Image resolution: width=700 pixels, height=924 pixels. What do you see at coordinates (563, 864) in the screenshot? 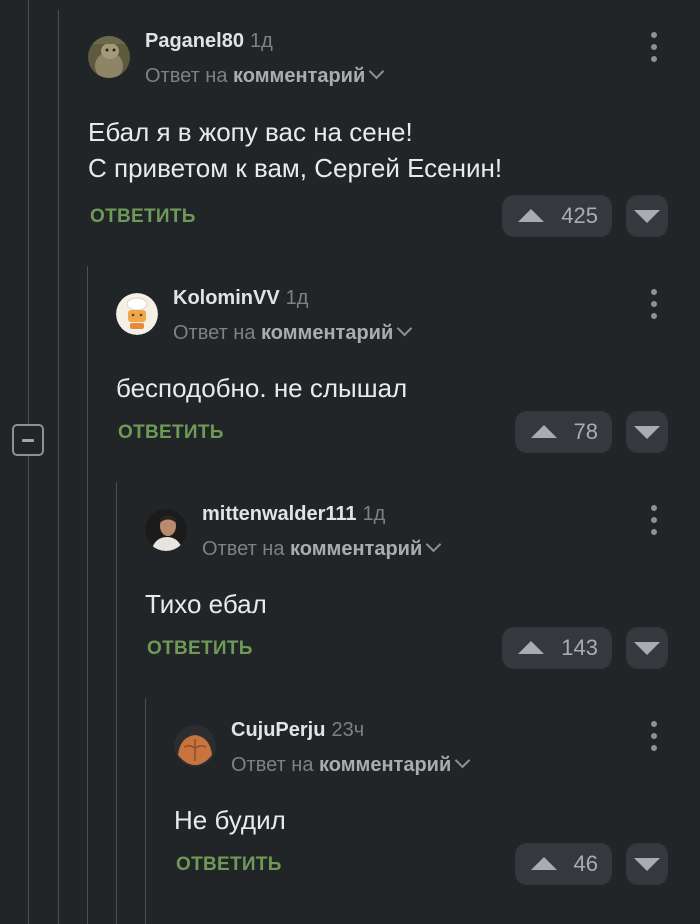
I see `upvote-button: 46` at bounding box center [563, 864].